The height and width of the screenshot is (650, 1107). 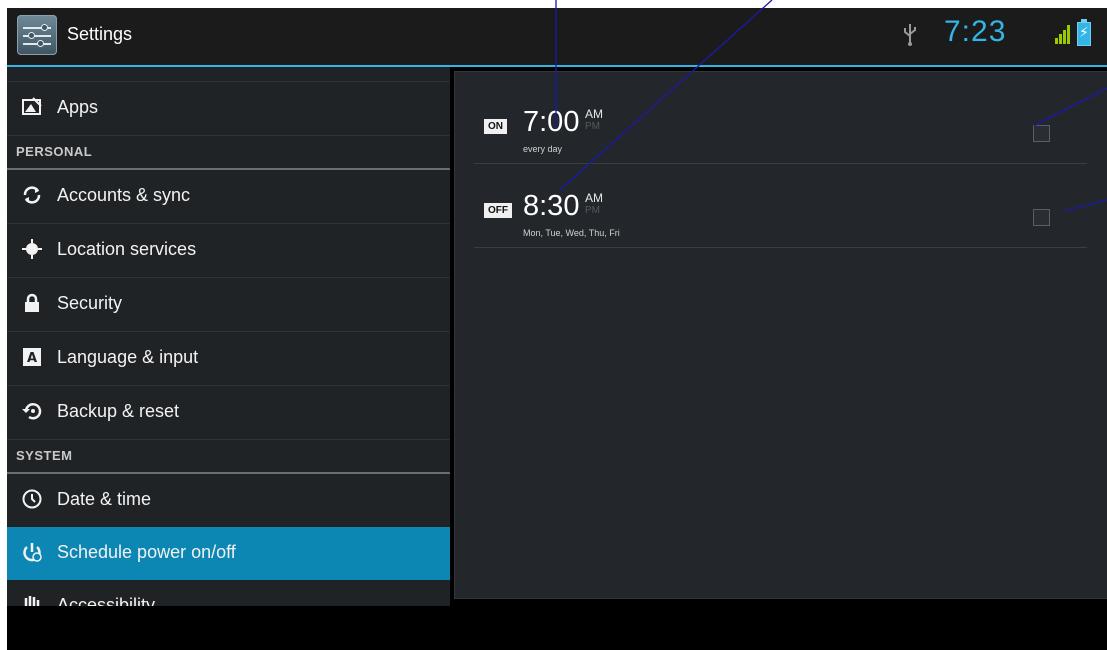 I want to click on sidebar-item-label: Date & time, so click(x=104, y=499).